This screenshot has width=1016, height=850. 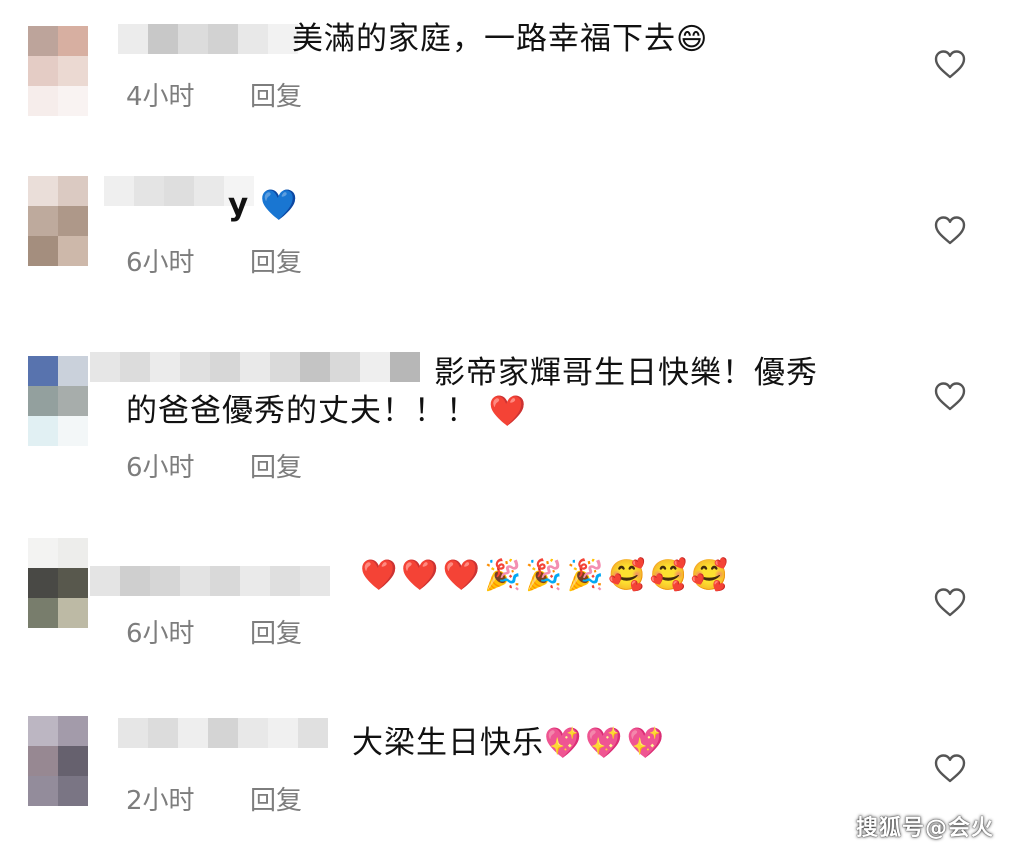 I want to click on hearts-party-smiling-emoji-row: ❤️❤️❤️🎉🎉🎉🥰🥰🥰, so click(x=546, y=575).